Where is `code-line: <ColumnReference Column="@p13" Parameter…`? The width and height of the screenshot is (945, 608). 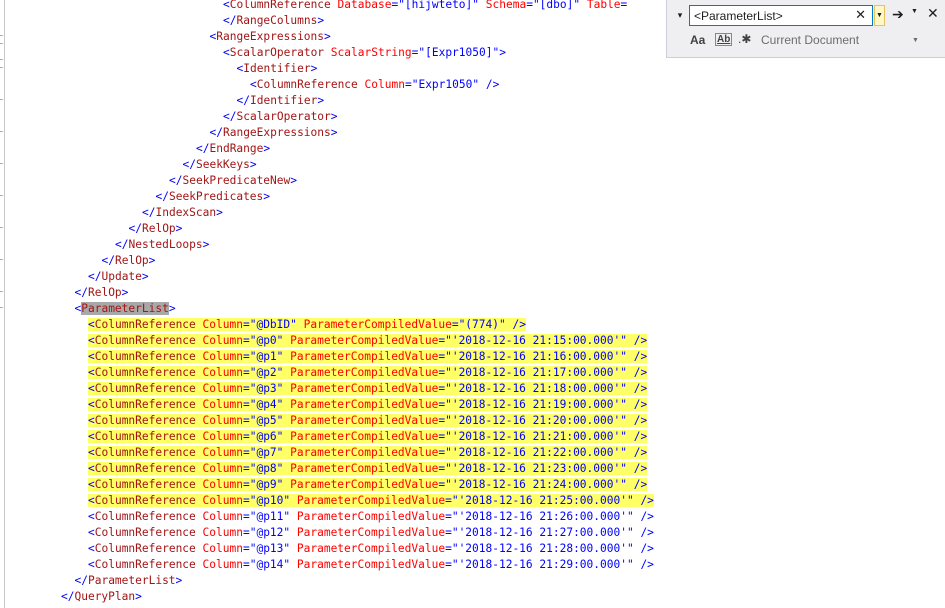 code-line: <ColumnReference Column="@p13" Parameter… is located at coordinates (371, 549).